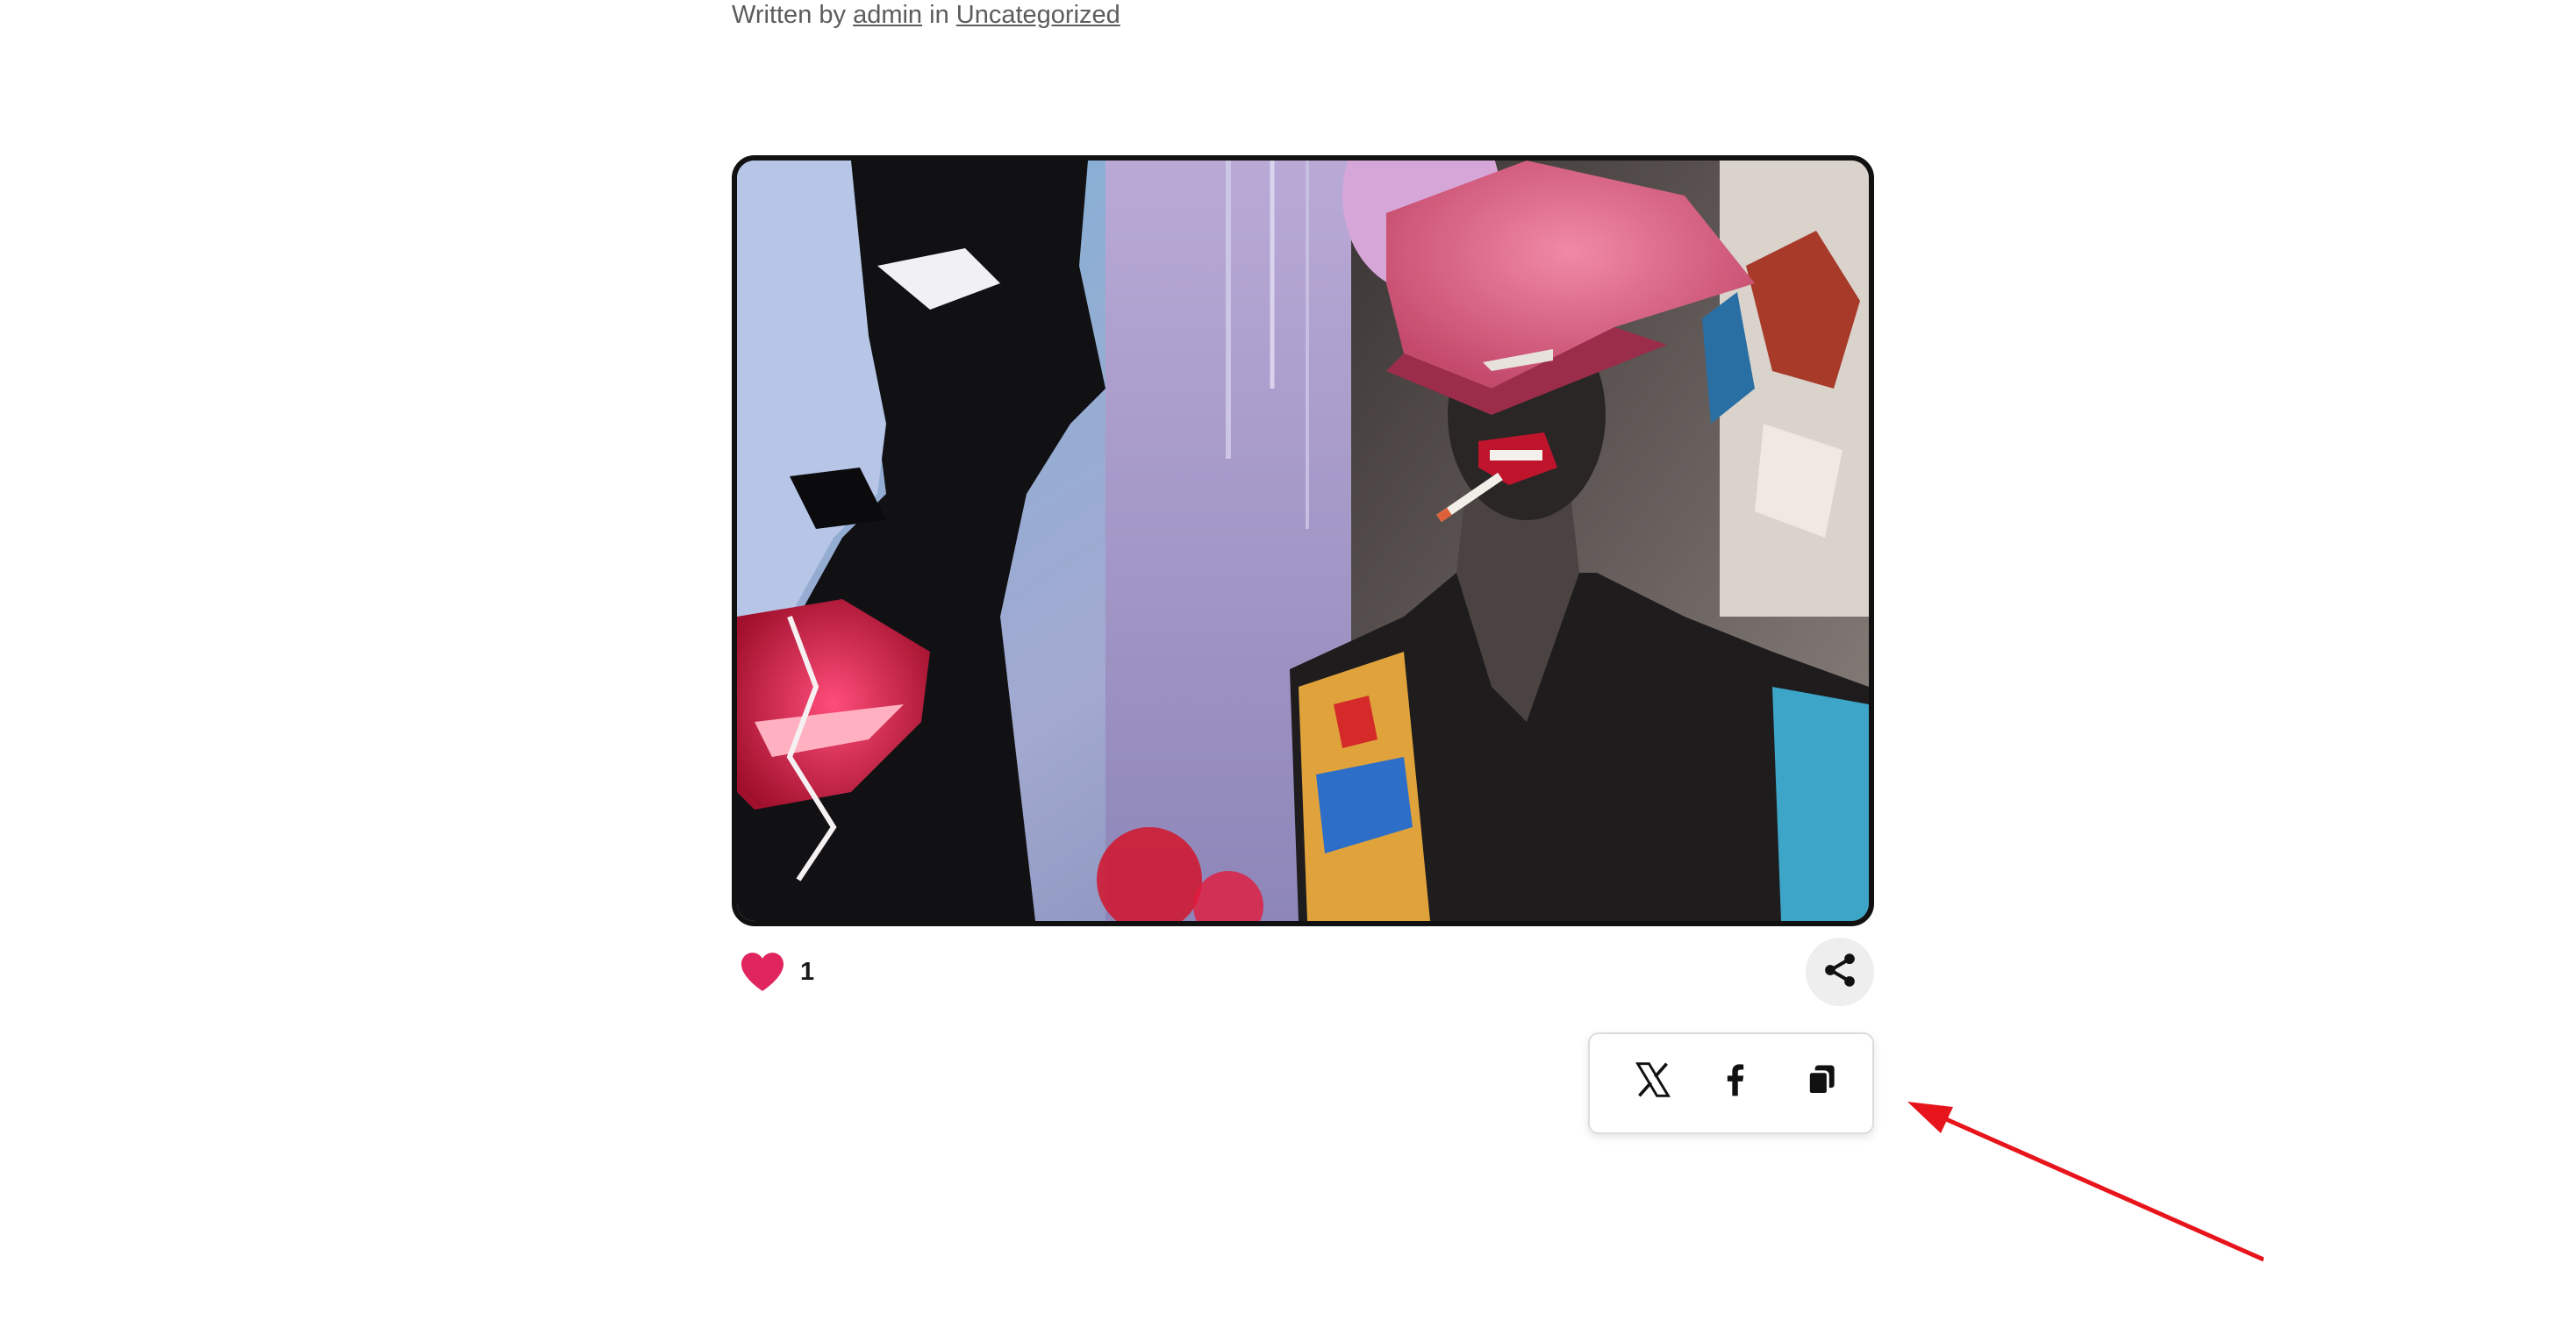 This screenshot has width=2576, height=1335. Describe the element at coordinates (939, 15) in the screenshot. I see `in-label: in` at that location.